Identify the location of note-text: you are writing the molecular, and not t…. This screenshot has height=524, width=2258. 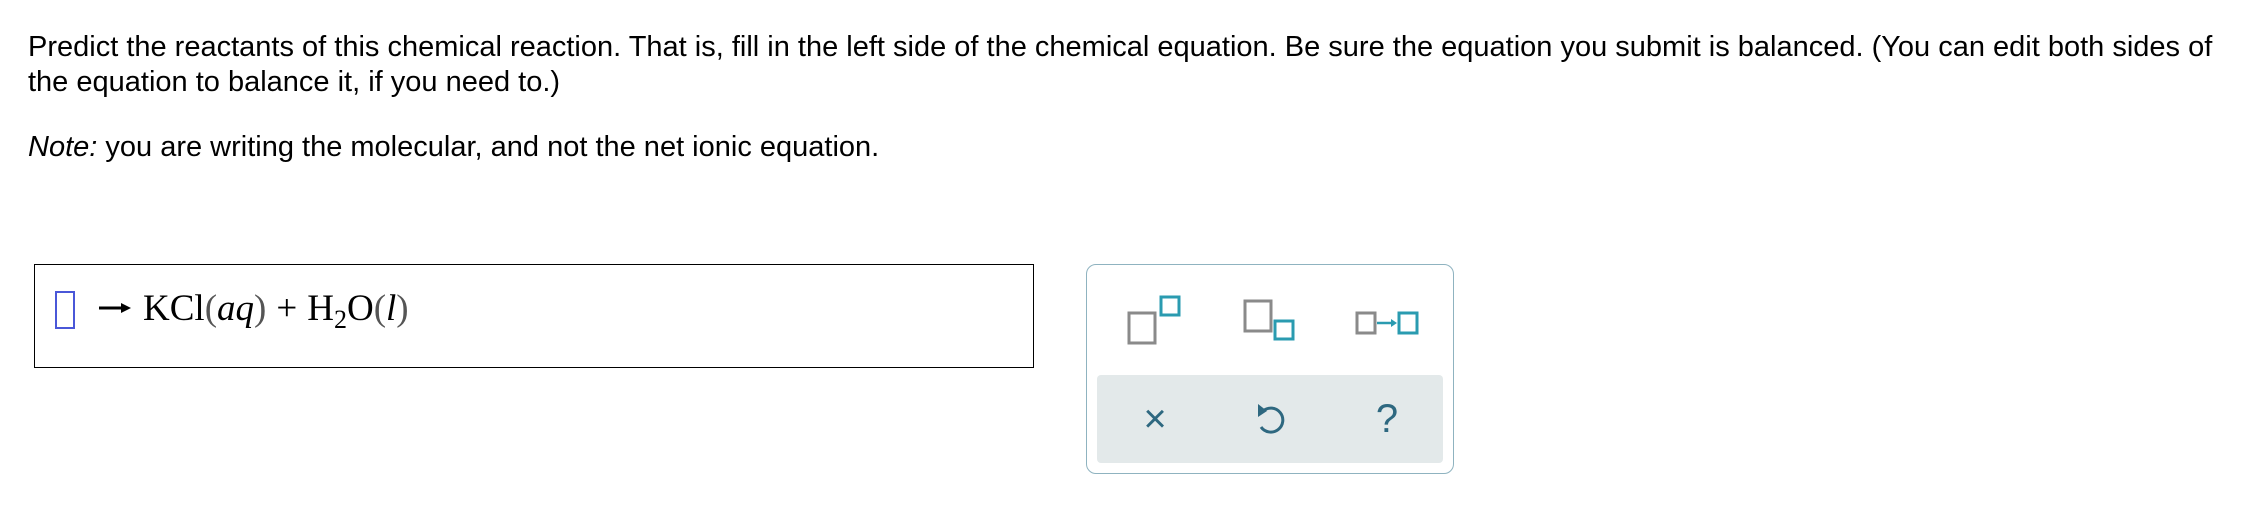
(488, 147).